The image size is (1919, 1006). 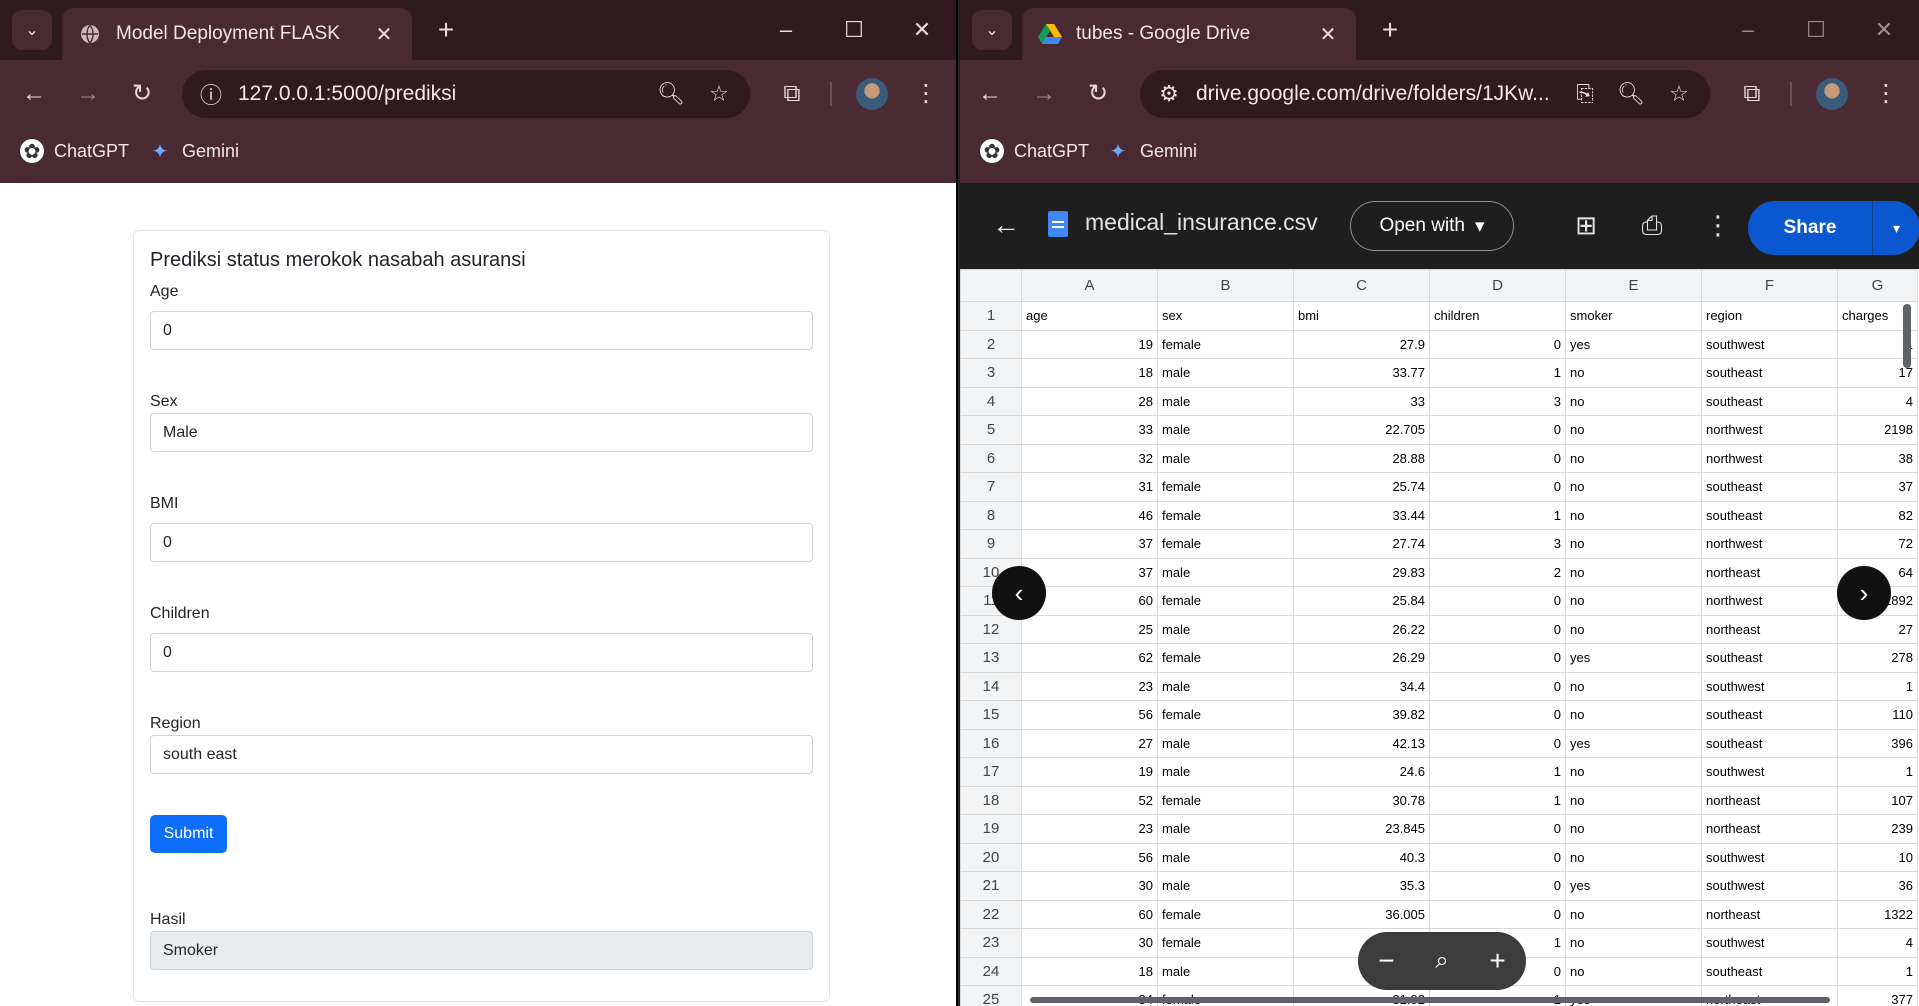 What do you see at coordinates (1877, 515) in the screenshot?
I see `cell: 82` at bounding box center [1877, 515].